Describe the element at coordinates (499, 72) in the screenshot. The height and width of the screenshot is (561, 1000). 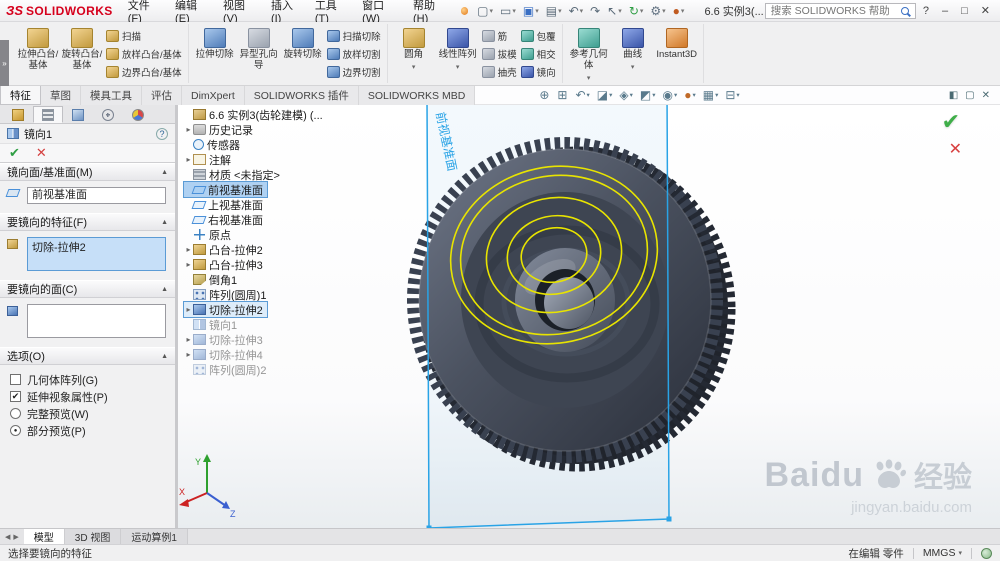
I see `ribbon-shell-button: 抽壳` at that location.